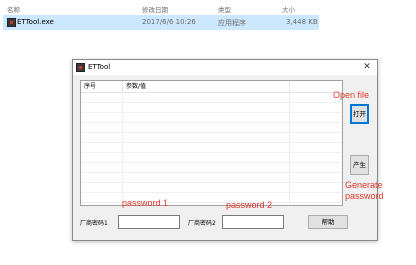 Image resolution: width=416 pixels, height=265 pixels. I want to click on annotation-password-1: password 1, so click(145, 203).